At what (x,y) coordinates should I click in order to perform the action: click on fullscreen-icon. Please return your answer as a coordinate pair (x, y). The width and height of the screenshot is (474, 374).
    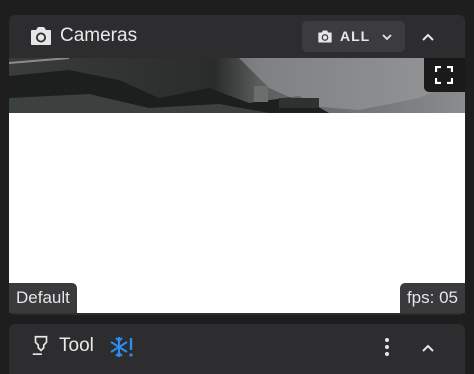
    Looking at the image, I should click on (444, 75).